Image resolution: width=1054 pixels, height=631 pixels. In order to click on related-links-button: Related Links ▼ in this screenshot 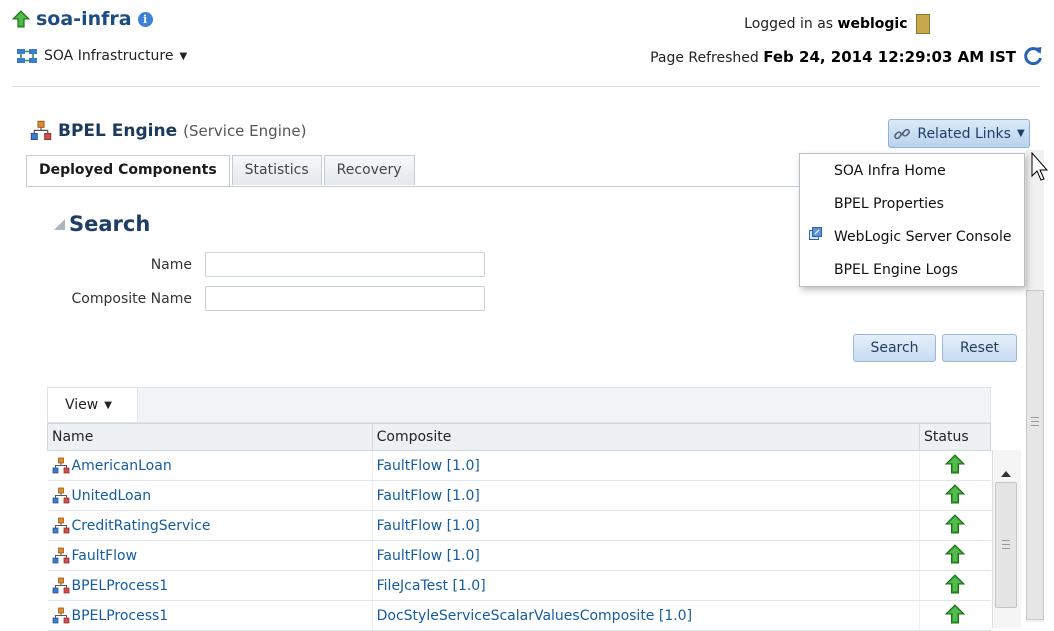, I will do `click(959, 133)`.